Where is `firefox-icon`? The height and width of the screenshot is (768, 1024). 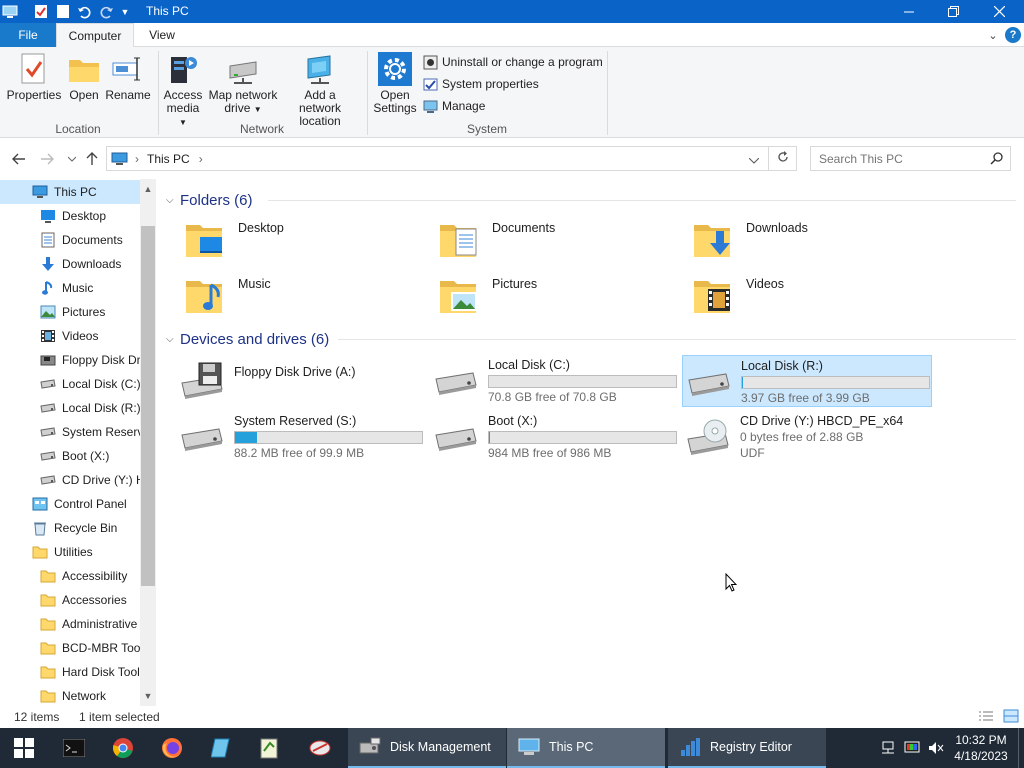 firefox-icon is located at coordinates (172, 748).